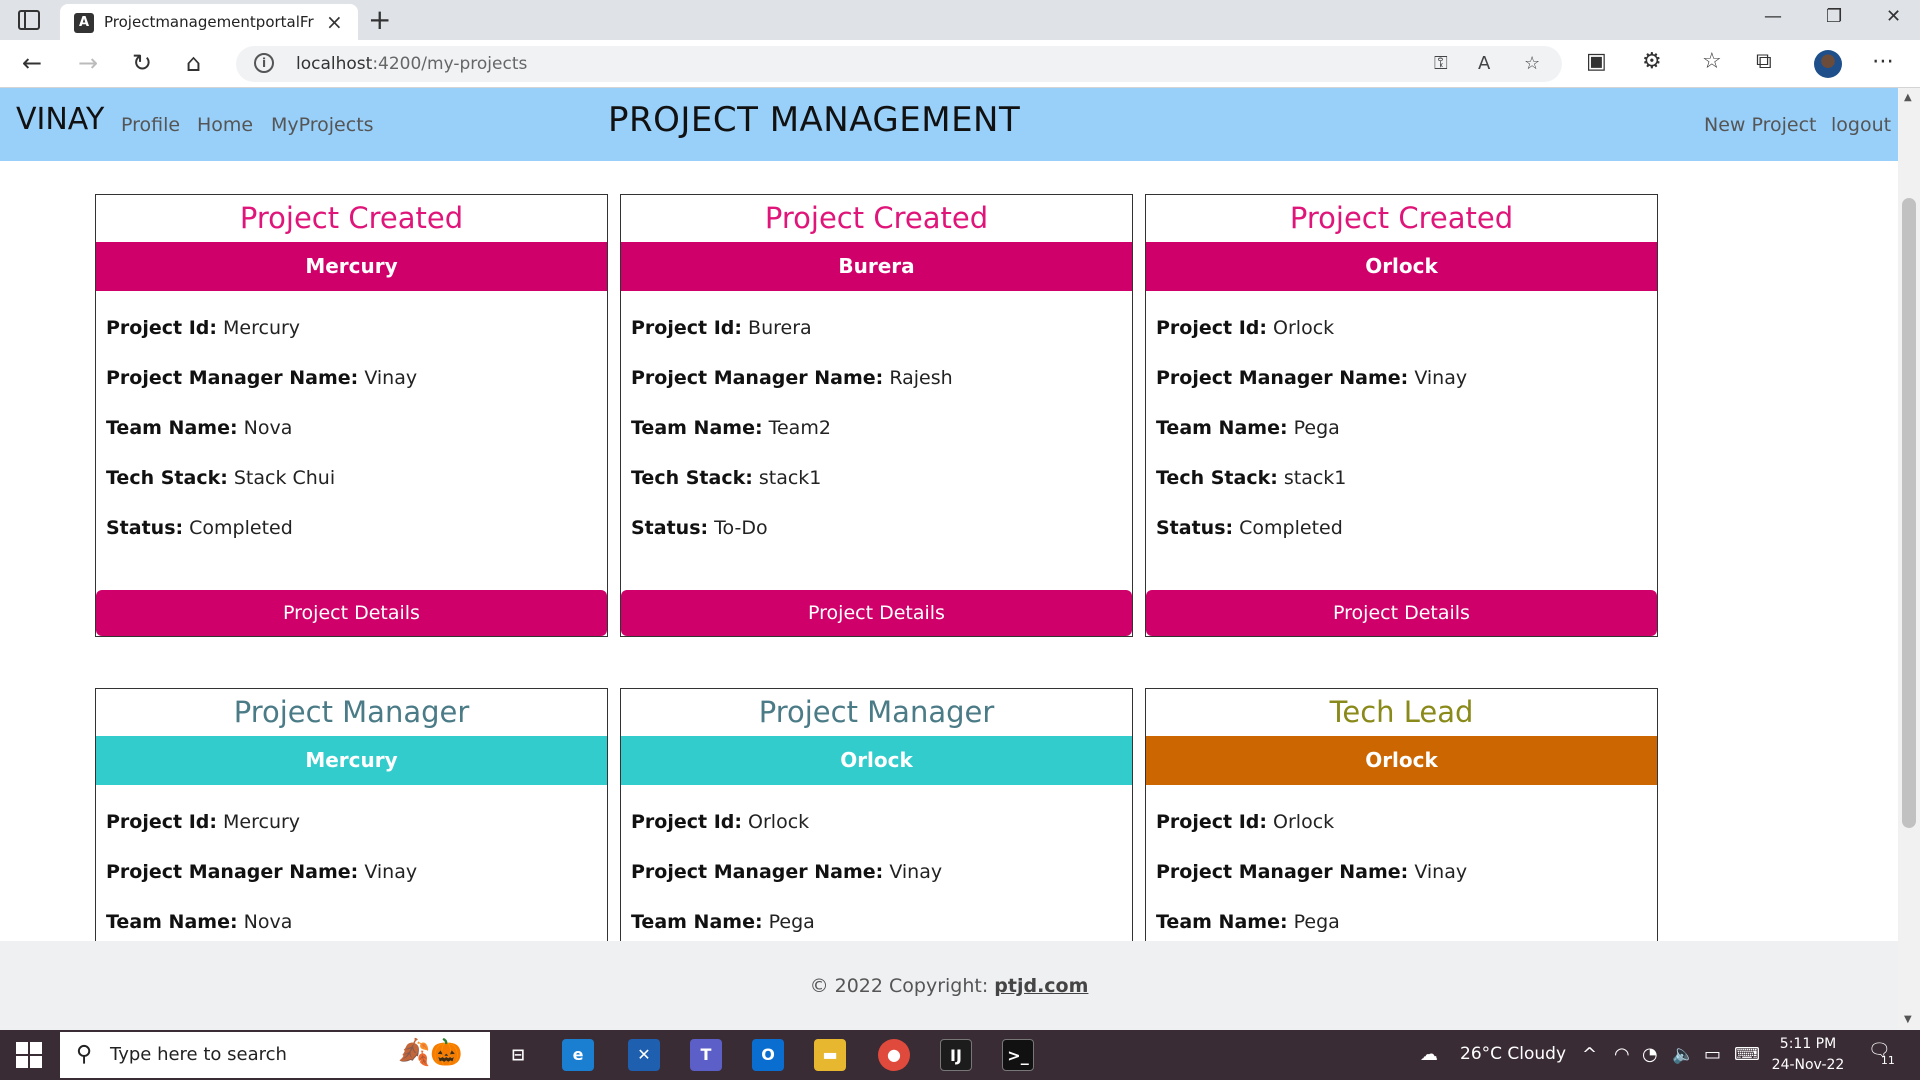  Describe the element at coordinates (1834, 16) in the screenshot. I see `restore-icon: ❐` at that location.